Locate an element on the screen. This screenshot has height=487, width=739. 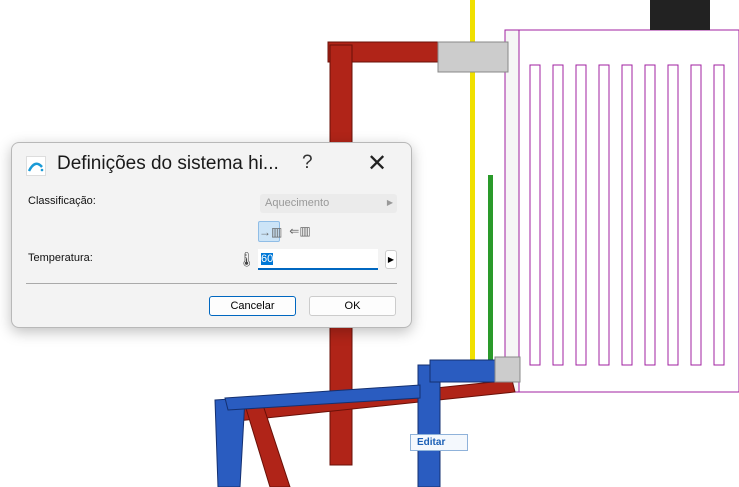
app-logo-icon is located at coordinates (36, 166).